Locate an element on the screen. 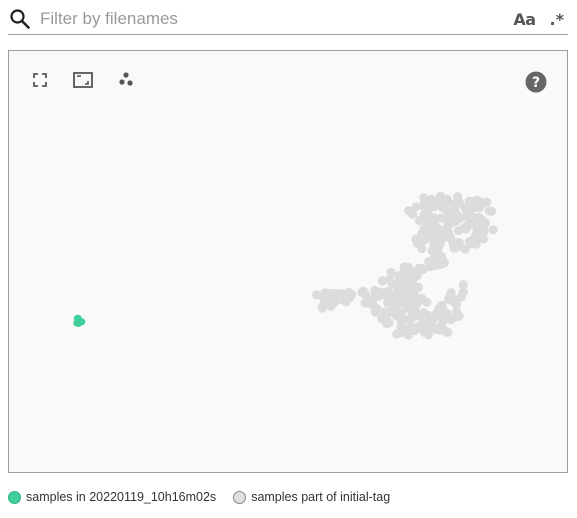  filter-bar: Aa .* is located at coordinates (288, 19).